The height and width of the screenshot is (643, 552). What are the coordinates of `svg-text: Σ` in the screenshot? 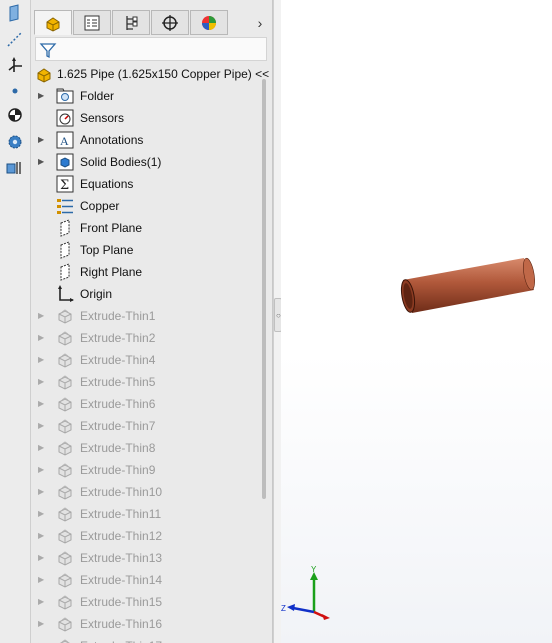 It's located at (64, 185).